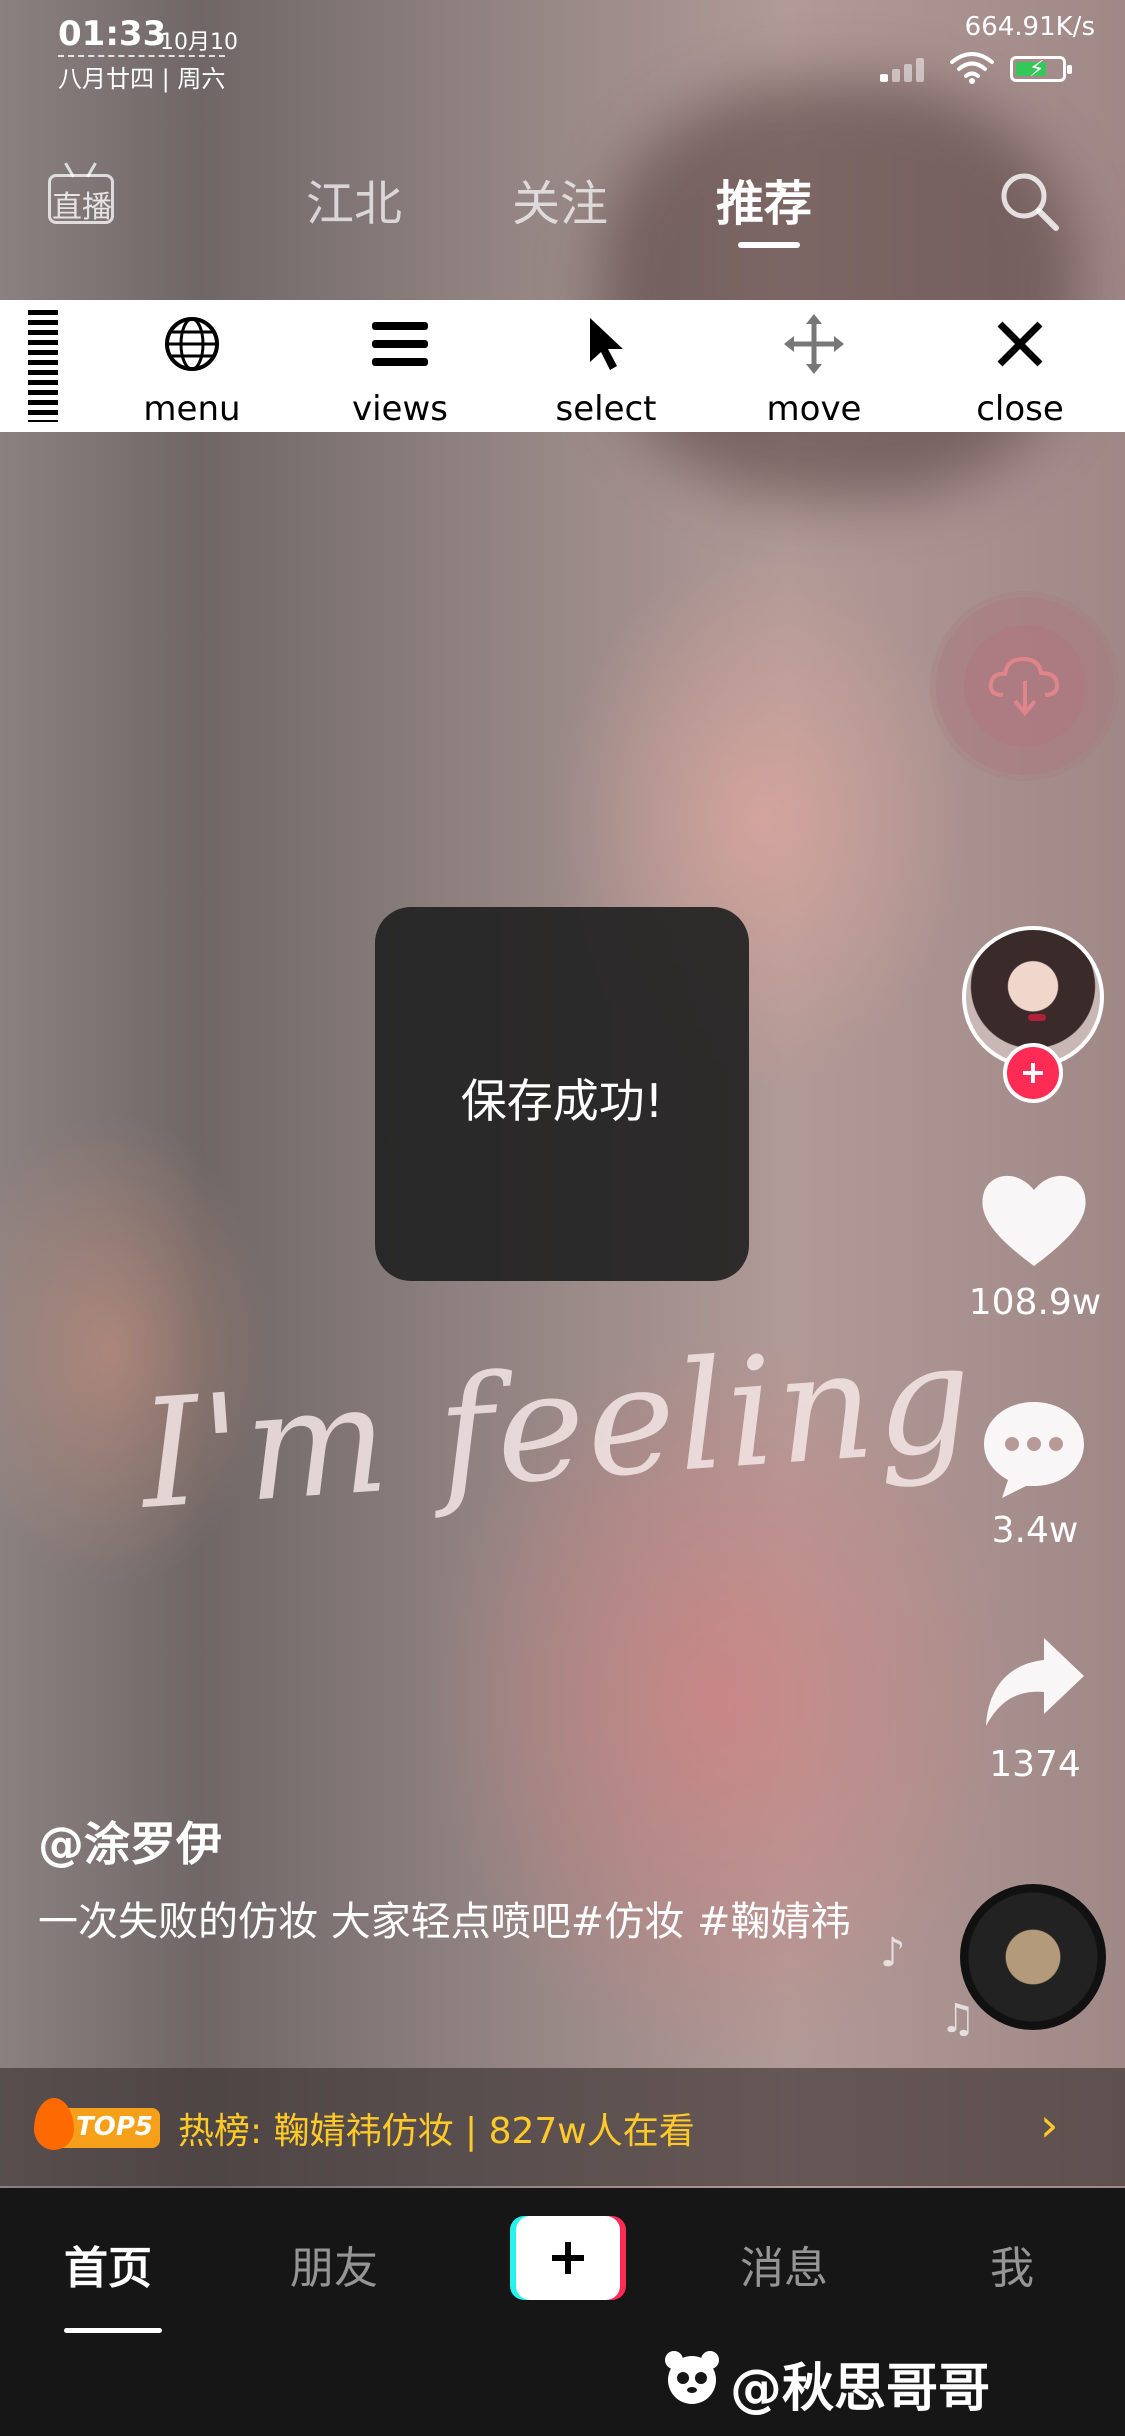  What do you see at coordinates (108, 2264) in the screenshot?
I see `nav-home: 首页` at bounding box center [108, 2264].